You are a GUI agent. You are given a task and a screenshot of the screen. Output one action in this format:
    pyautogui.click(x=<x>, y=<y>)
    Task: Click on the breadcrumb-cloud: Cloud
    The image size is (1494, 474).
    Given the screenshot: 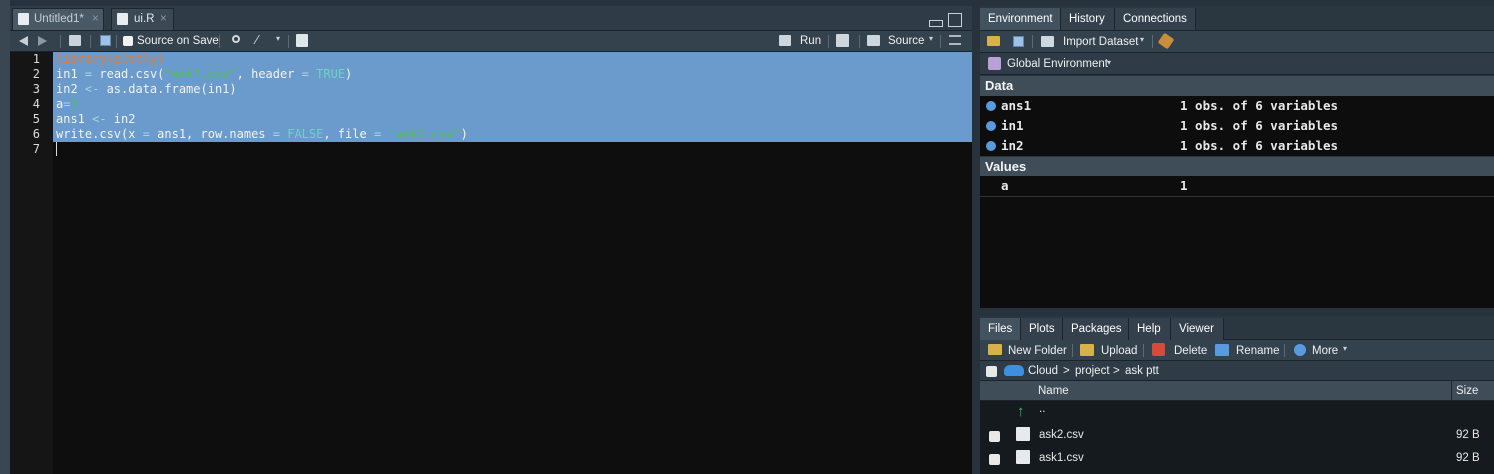 What is the action you would take?
    pyautogui.click(x=1043, y=371)
    